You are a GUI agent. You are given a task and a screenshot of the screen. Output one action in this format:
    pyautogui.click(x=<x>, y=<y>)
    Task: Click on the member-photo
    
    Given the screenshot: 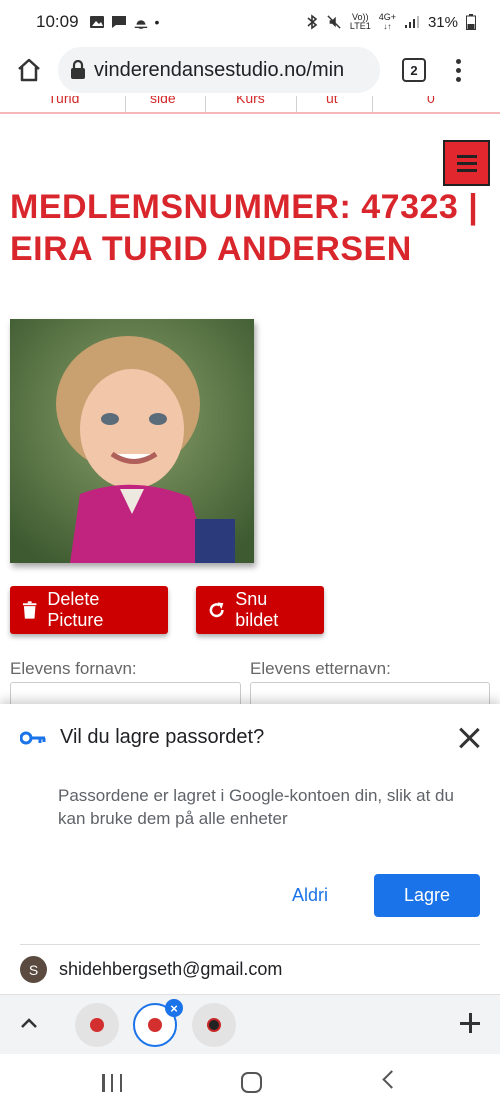 What is the action you would take?
    pyautogui.click(x=132, y=441)
    